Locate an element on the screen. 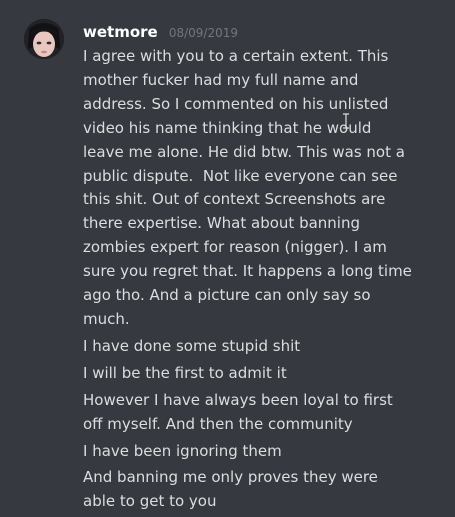  message-text: I have done some stupid shit is located at coordinates (192, 345).